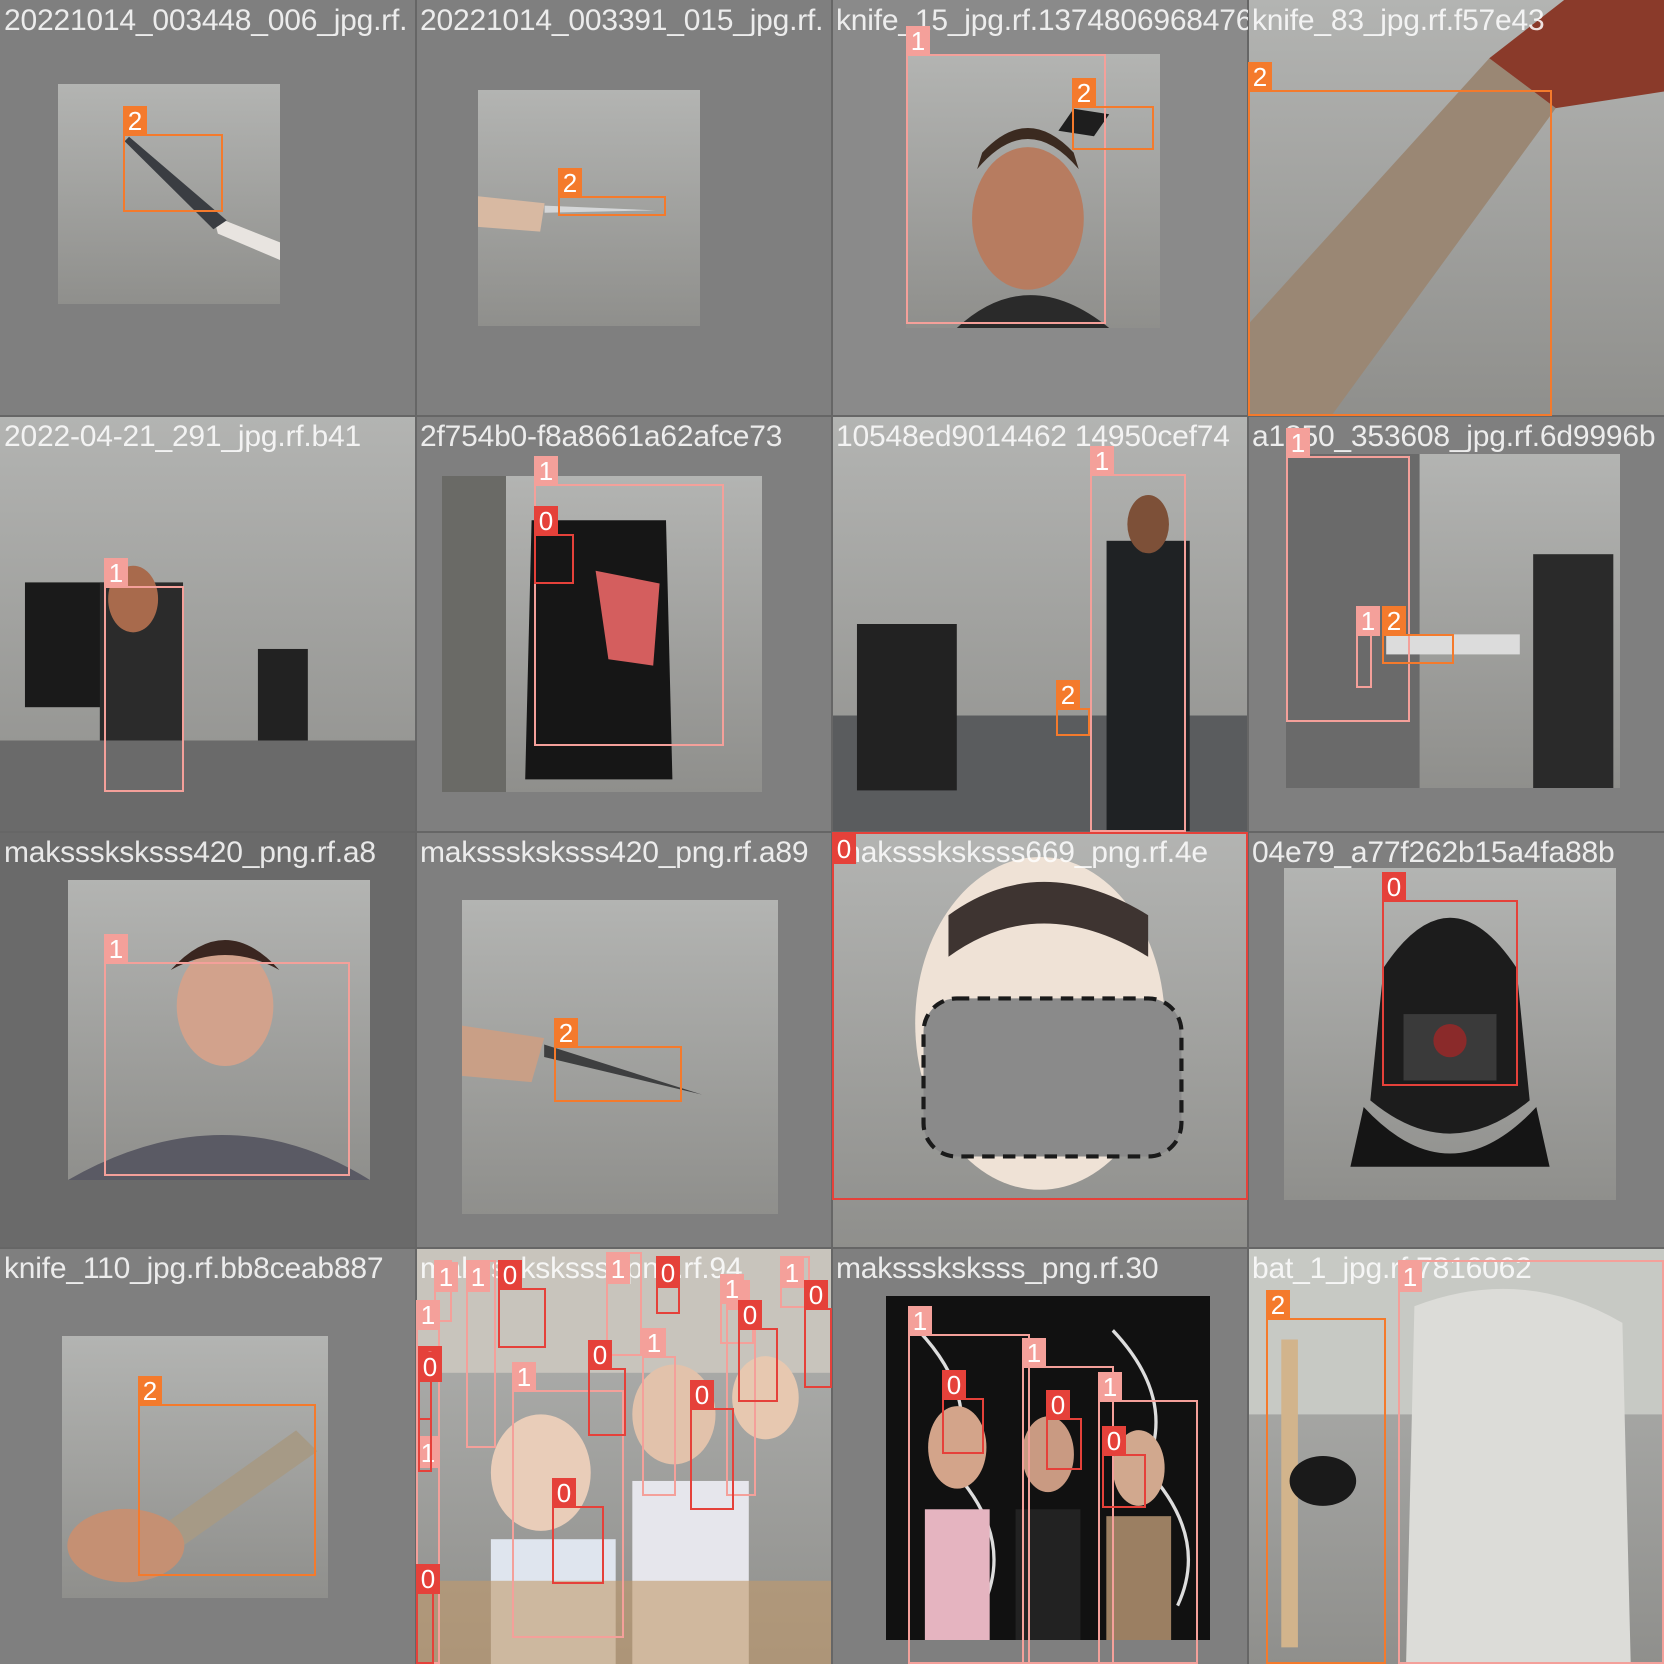 The image size is (1664, 1664). What do you see at coordinates (1456, 624) in the screenshot?
I see `mosaic-tile: a1850_353608_jpg.rf.6d9996b 1 1 2` at bounding box center [1456, 624].